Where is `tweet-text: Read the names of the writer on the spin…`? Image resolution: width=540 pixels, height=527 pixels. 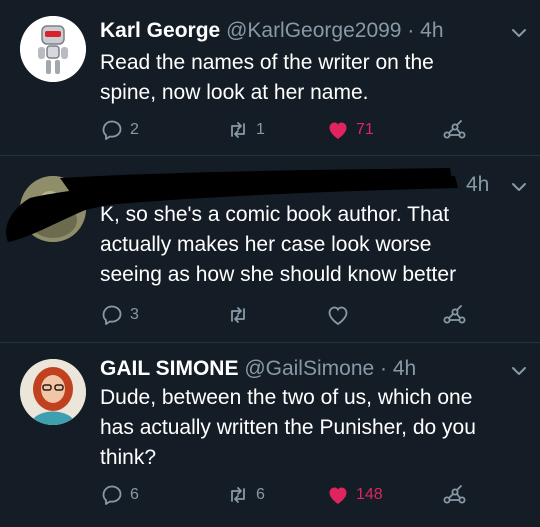 tweet-text: Read the names of the writer on the spin… is located at coordinates (310, 78).